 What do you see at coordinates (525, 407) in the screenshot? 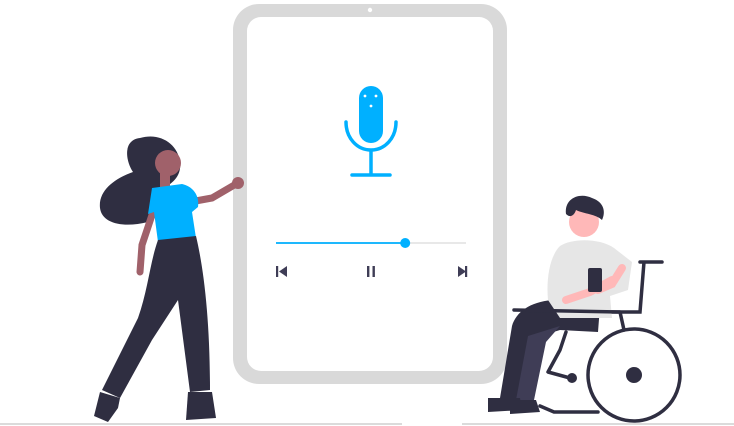
I see `man-shoe-right` at bounding box center [525, 407].